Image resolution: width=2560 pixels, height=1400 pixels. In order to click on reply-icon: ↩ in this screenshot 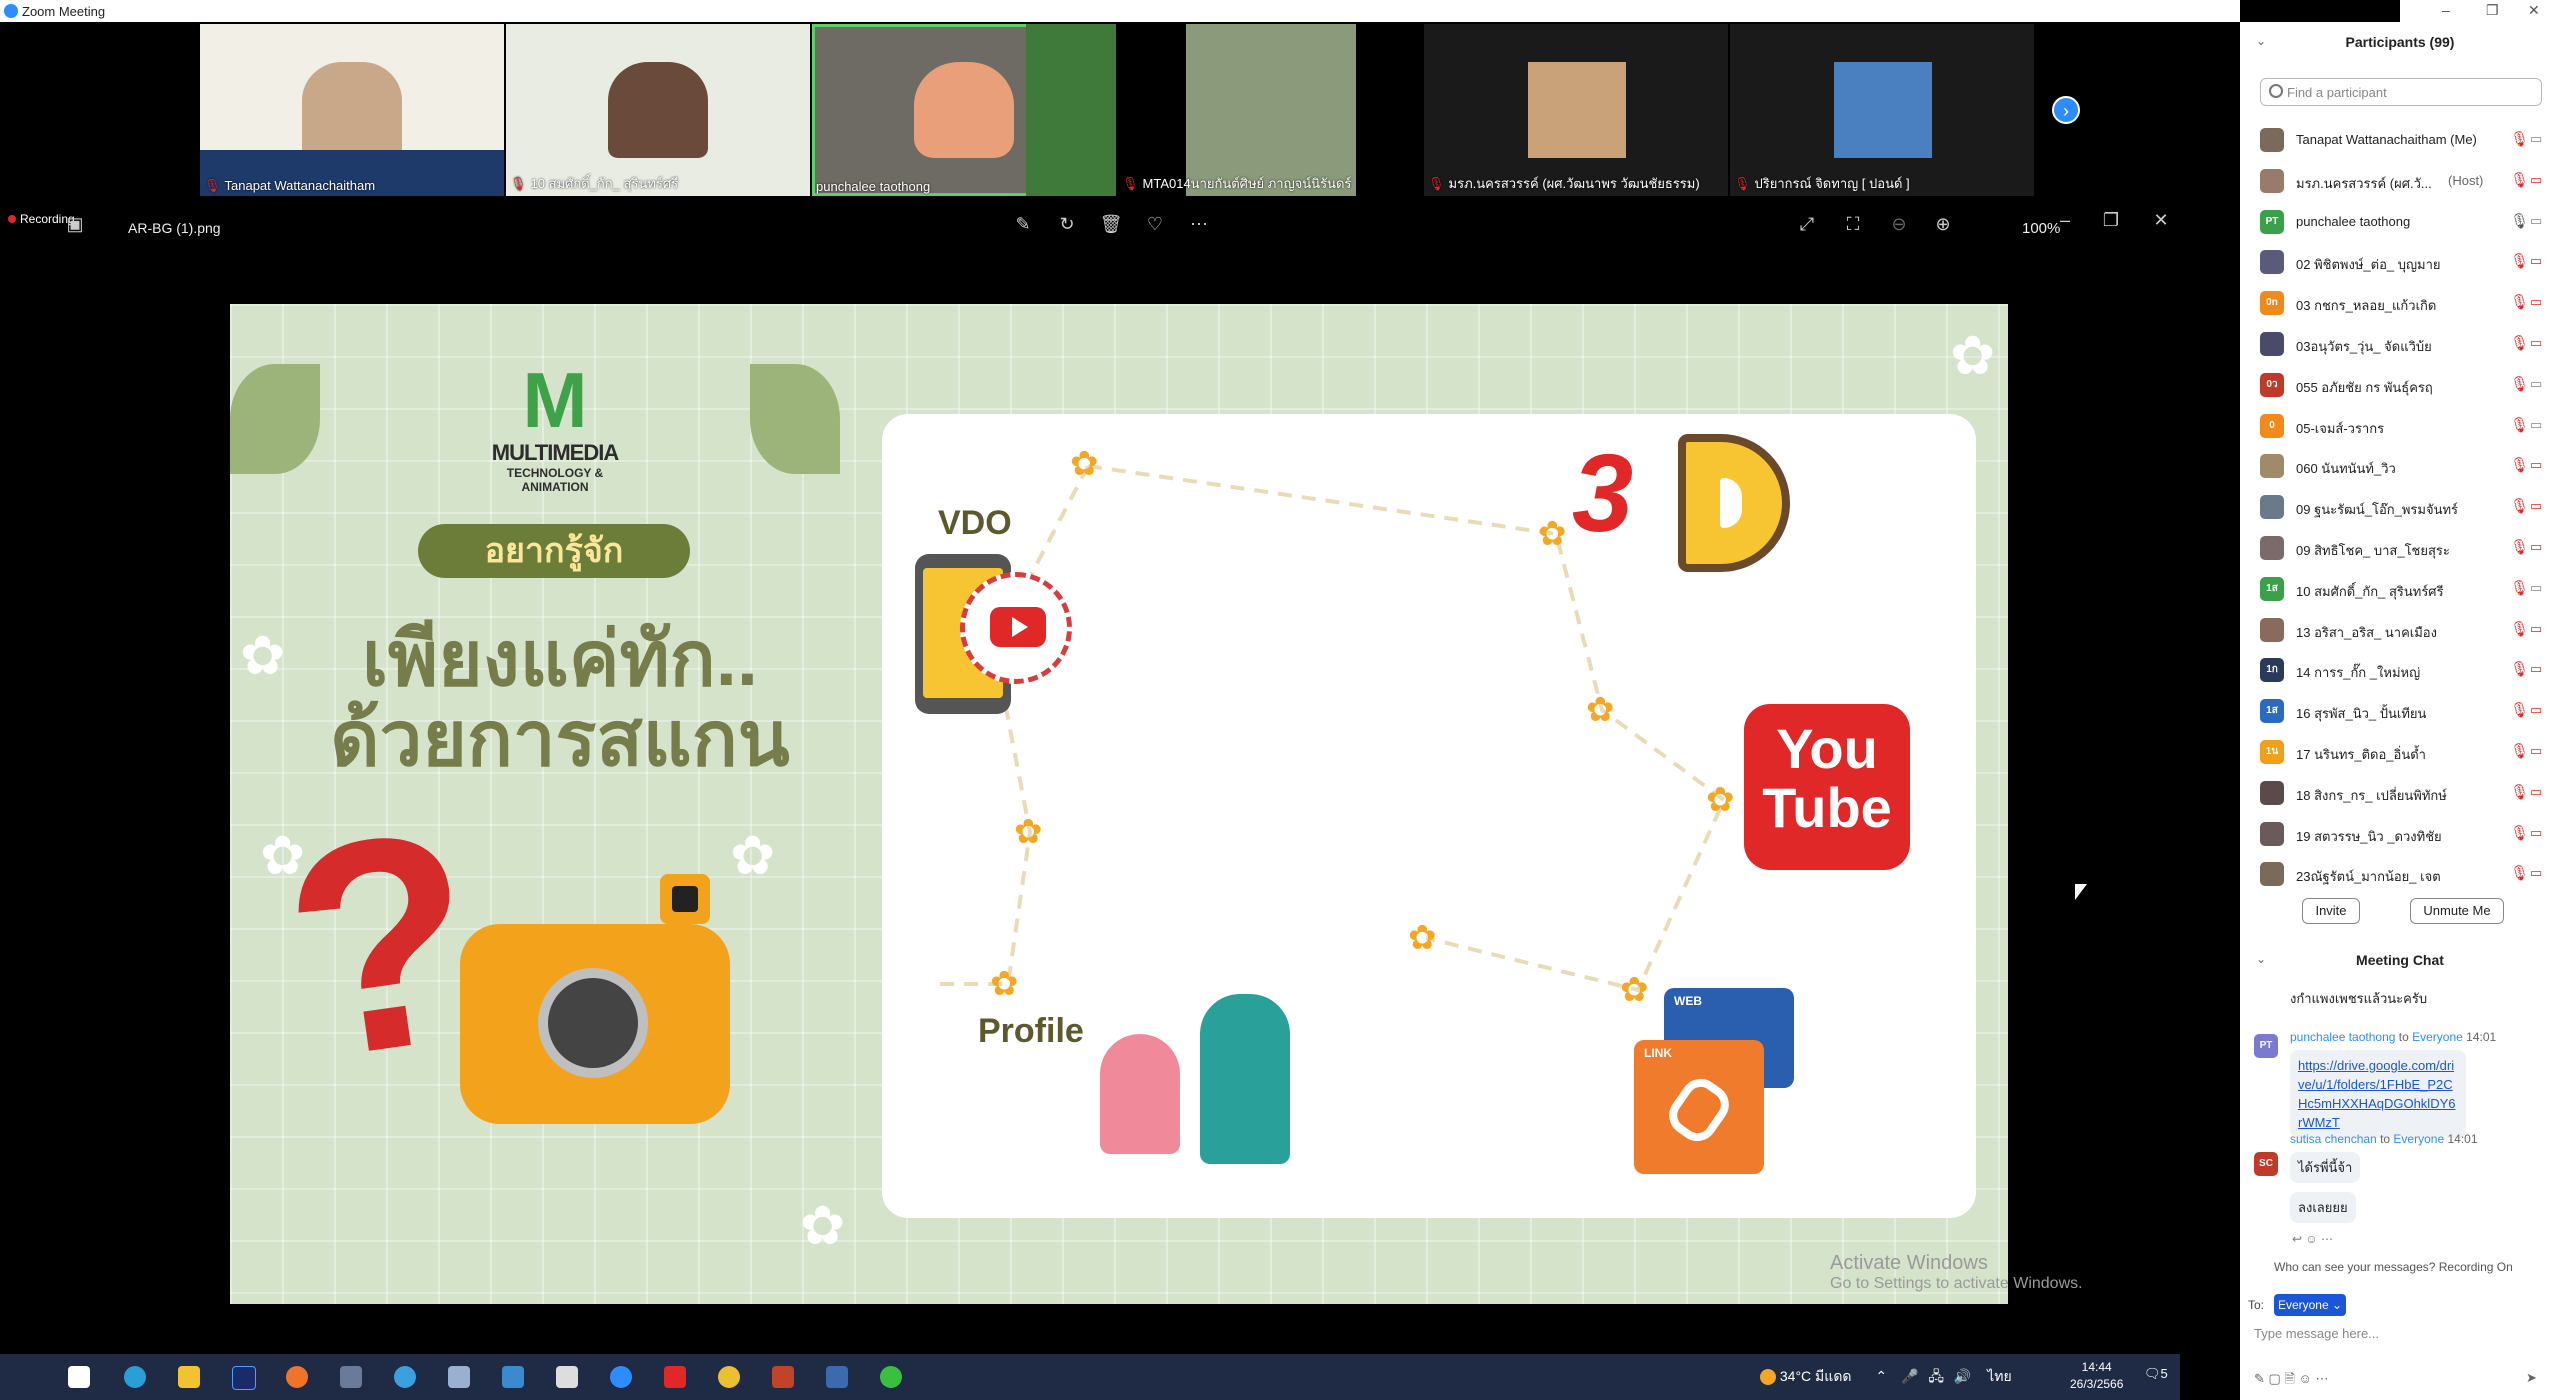, I will do `click(2297, 1239)`.